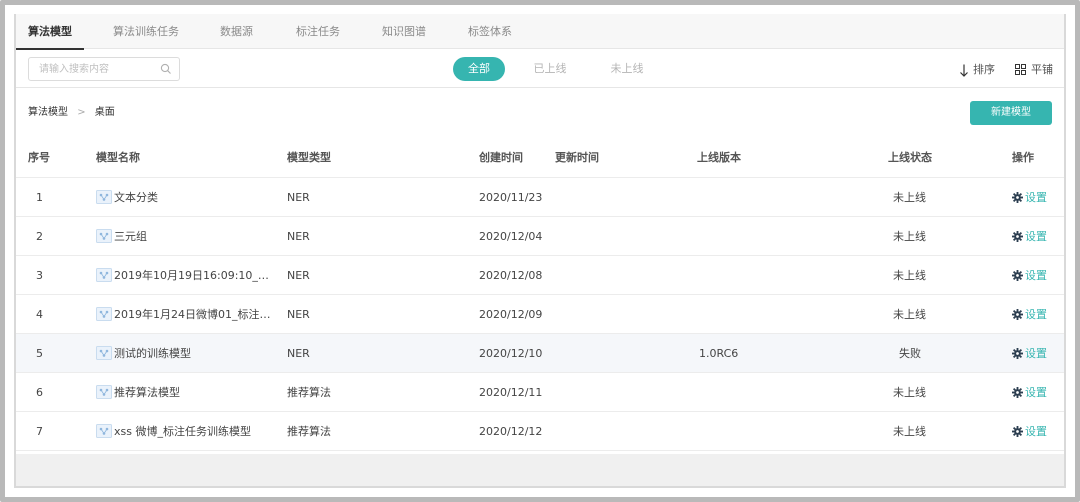 This screenshot has height=502, width=1080. What do you see at coordinates (39, 431) in the screenshot?
I see `cell-index: 7` at bounding box center [39, 431].